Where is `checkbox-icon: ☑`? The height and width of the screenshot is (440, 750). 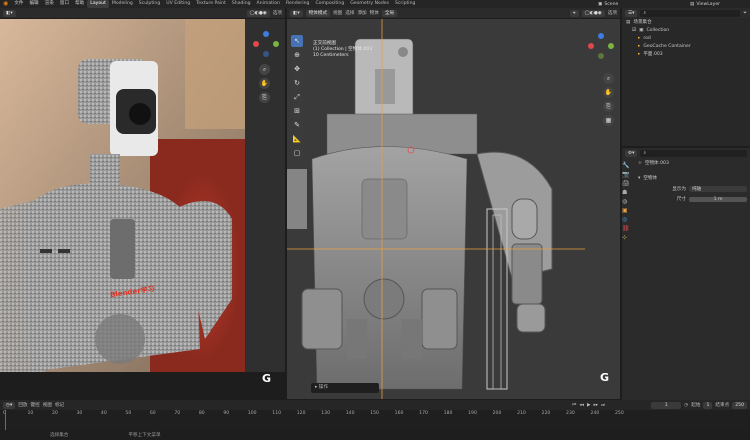
checkbox-icon: ☑ is located at coordinates (634, 30).